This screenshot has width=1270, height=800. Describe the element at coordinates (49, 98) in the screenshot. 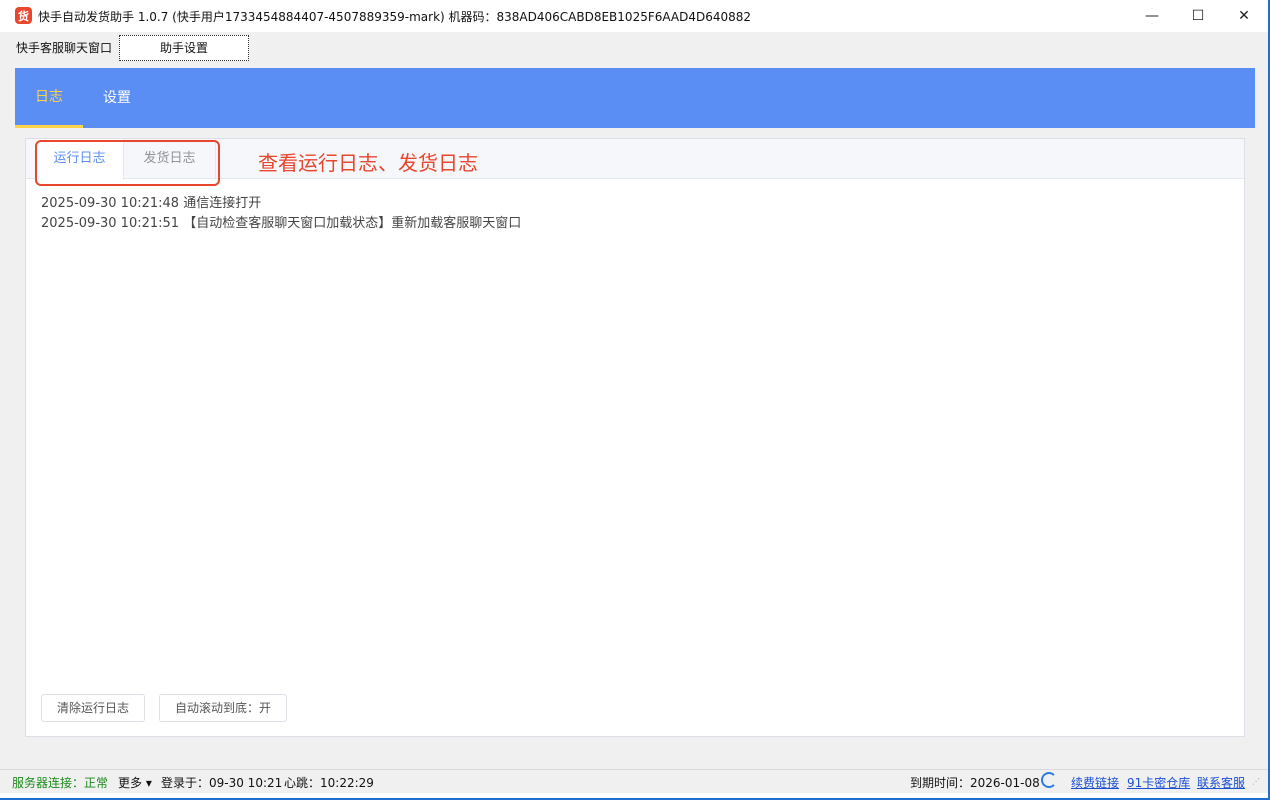

I see `nav-log: 日志` at that location.